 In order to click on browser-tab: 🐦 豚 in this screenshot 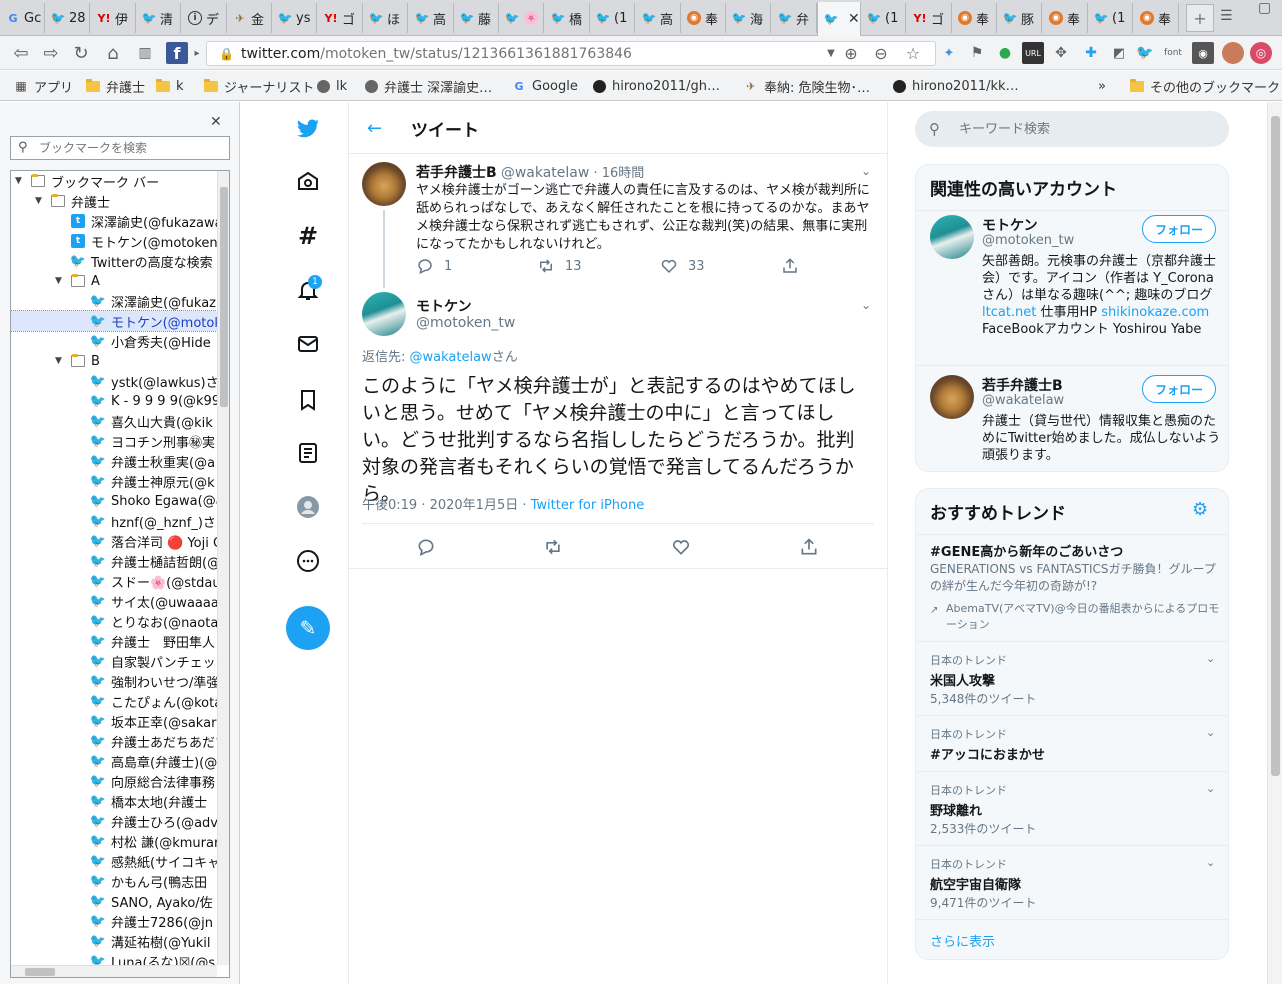, I will do `click(1019, 18)`.